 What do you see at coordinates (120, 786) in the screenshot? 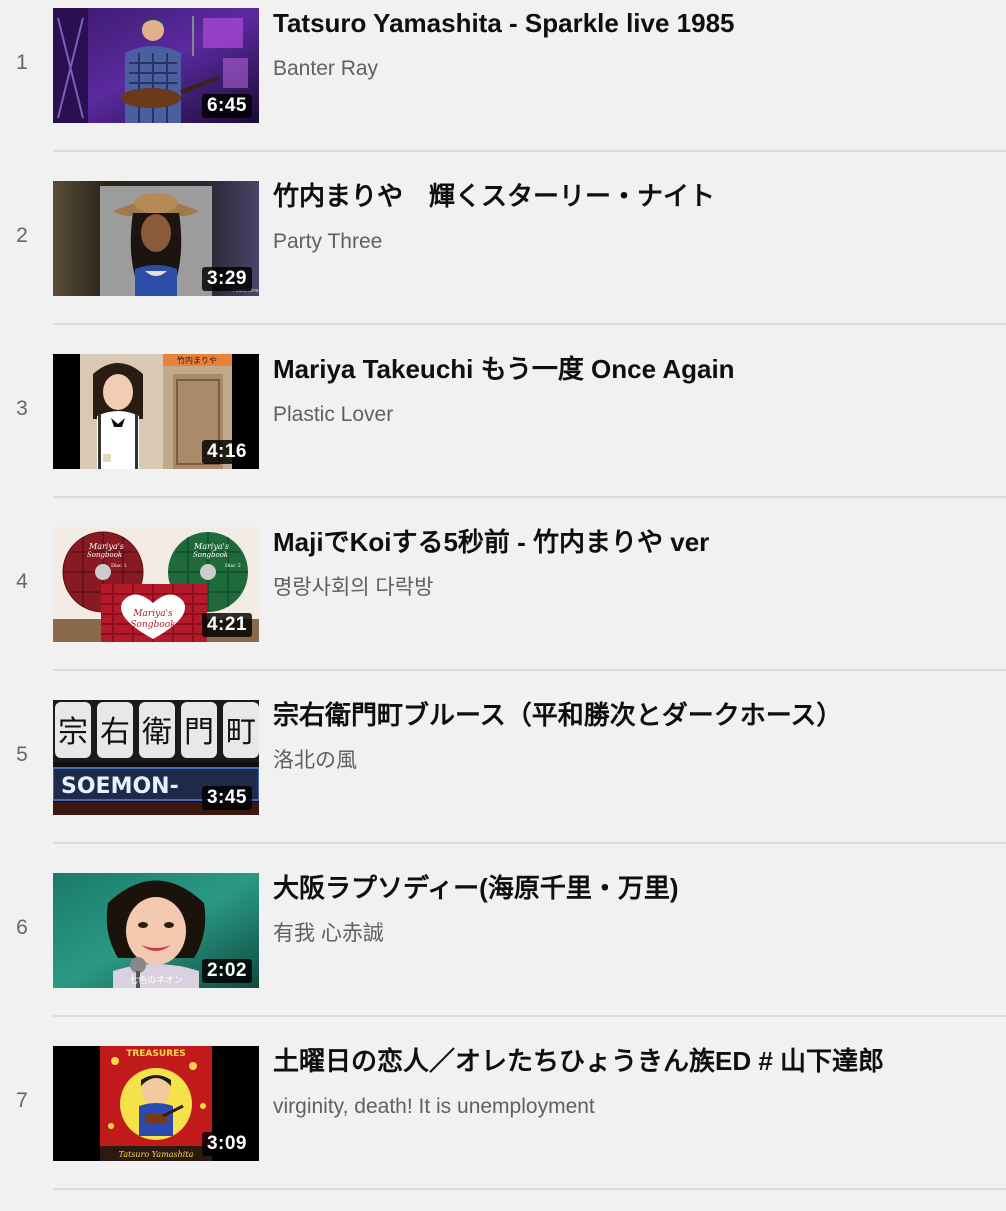
I see `svg-text: SOEMON-` at bounding box center [120, 786].